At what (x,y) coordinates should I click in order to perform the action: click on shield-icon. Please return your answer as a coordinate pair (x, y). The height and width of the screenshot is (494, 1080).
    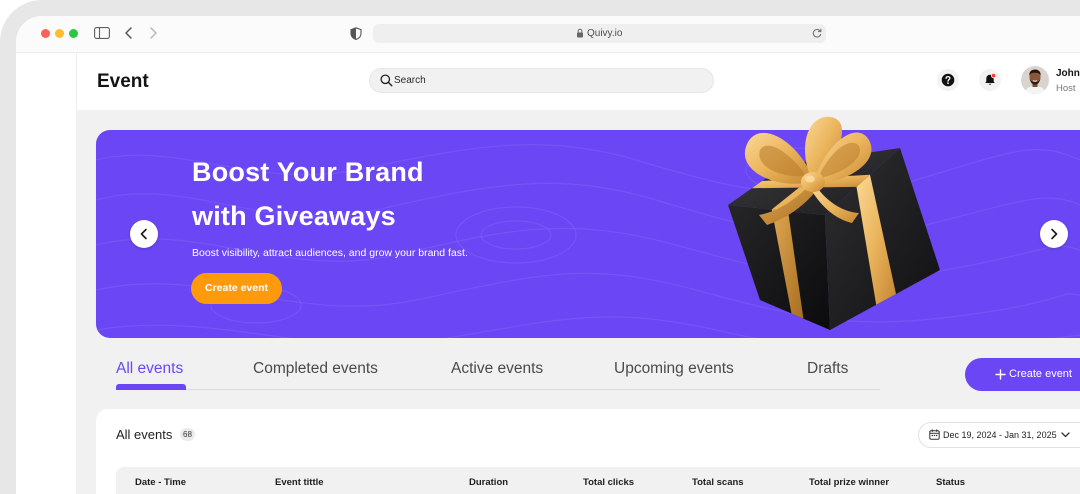
    Looking at the image, I should click on (356, 33).